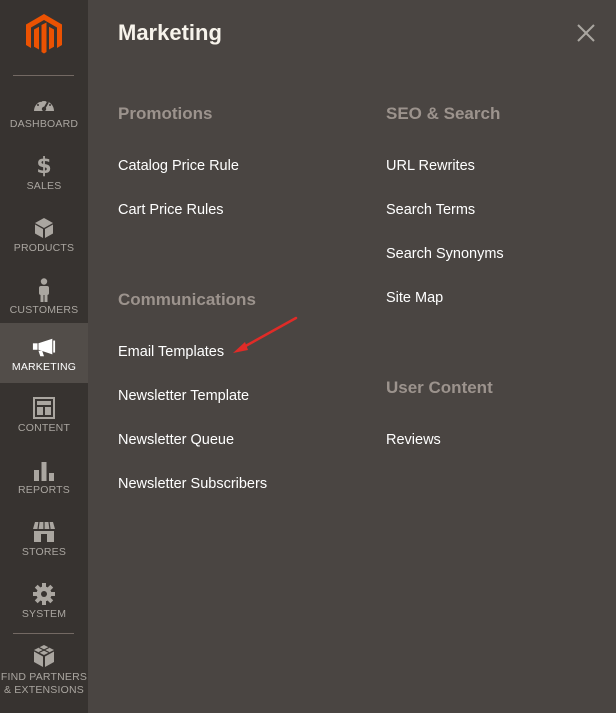 The image size is (616, 713). I want to click on nav-label: System, so click(44, 614).